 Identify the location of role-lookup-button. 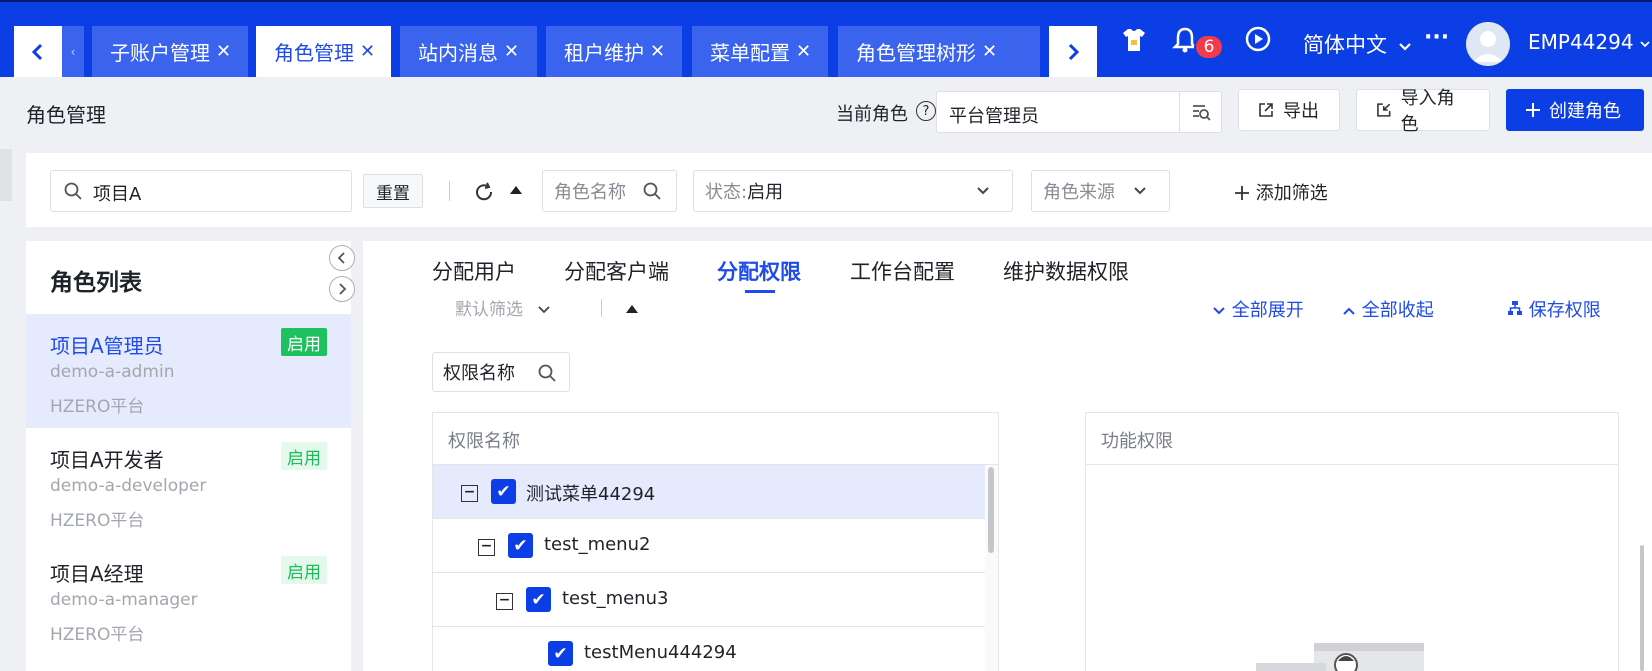
(1200, 112).